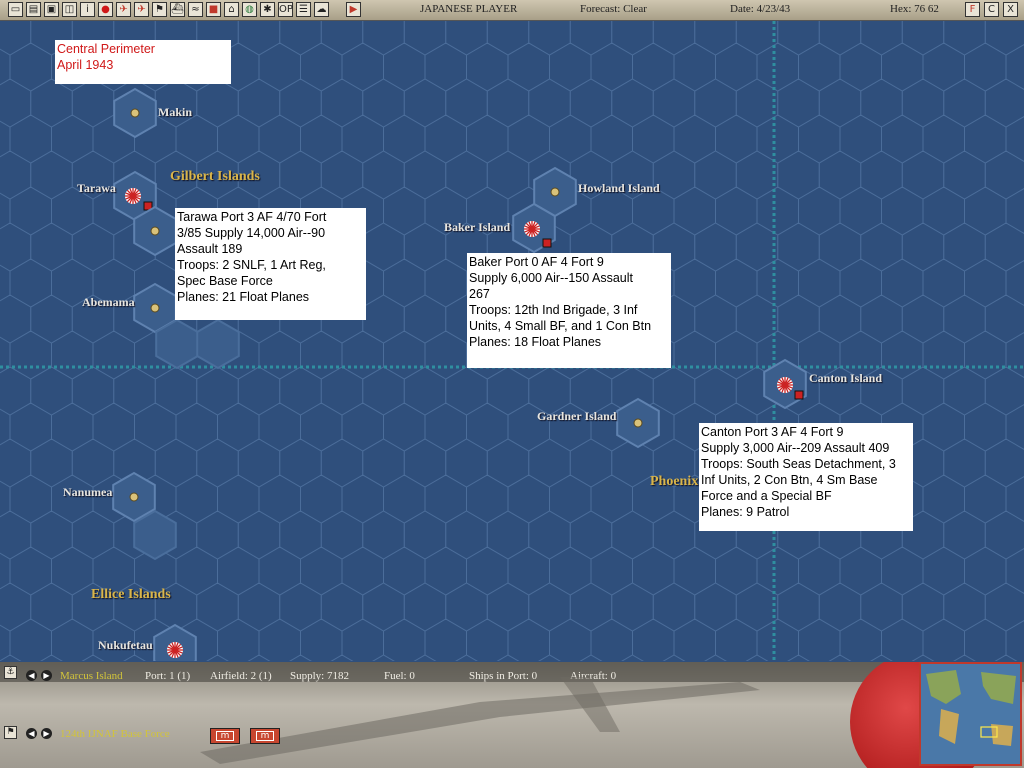  I want to click on note-line: Force and a Special BF, so click(766, 496).